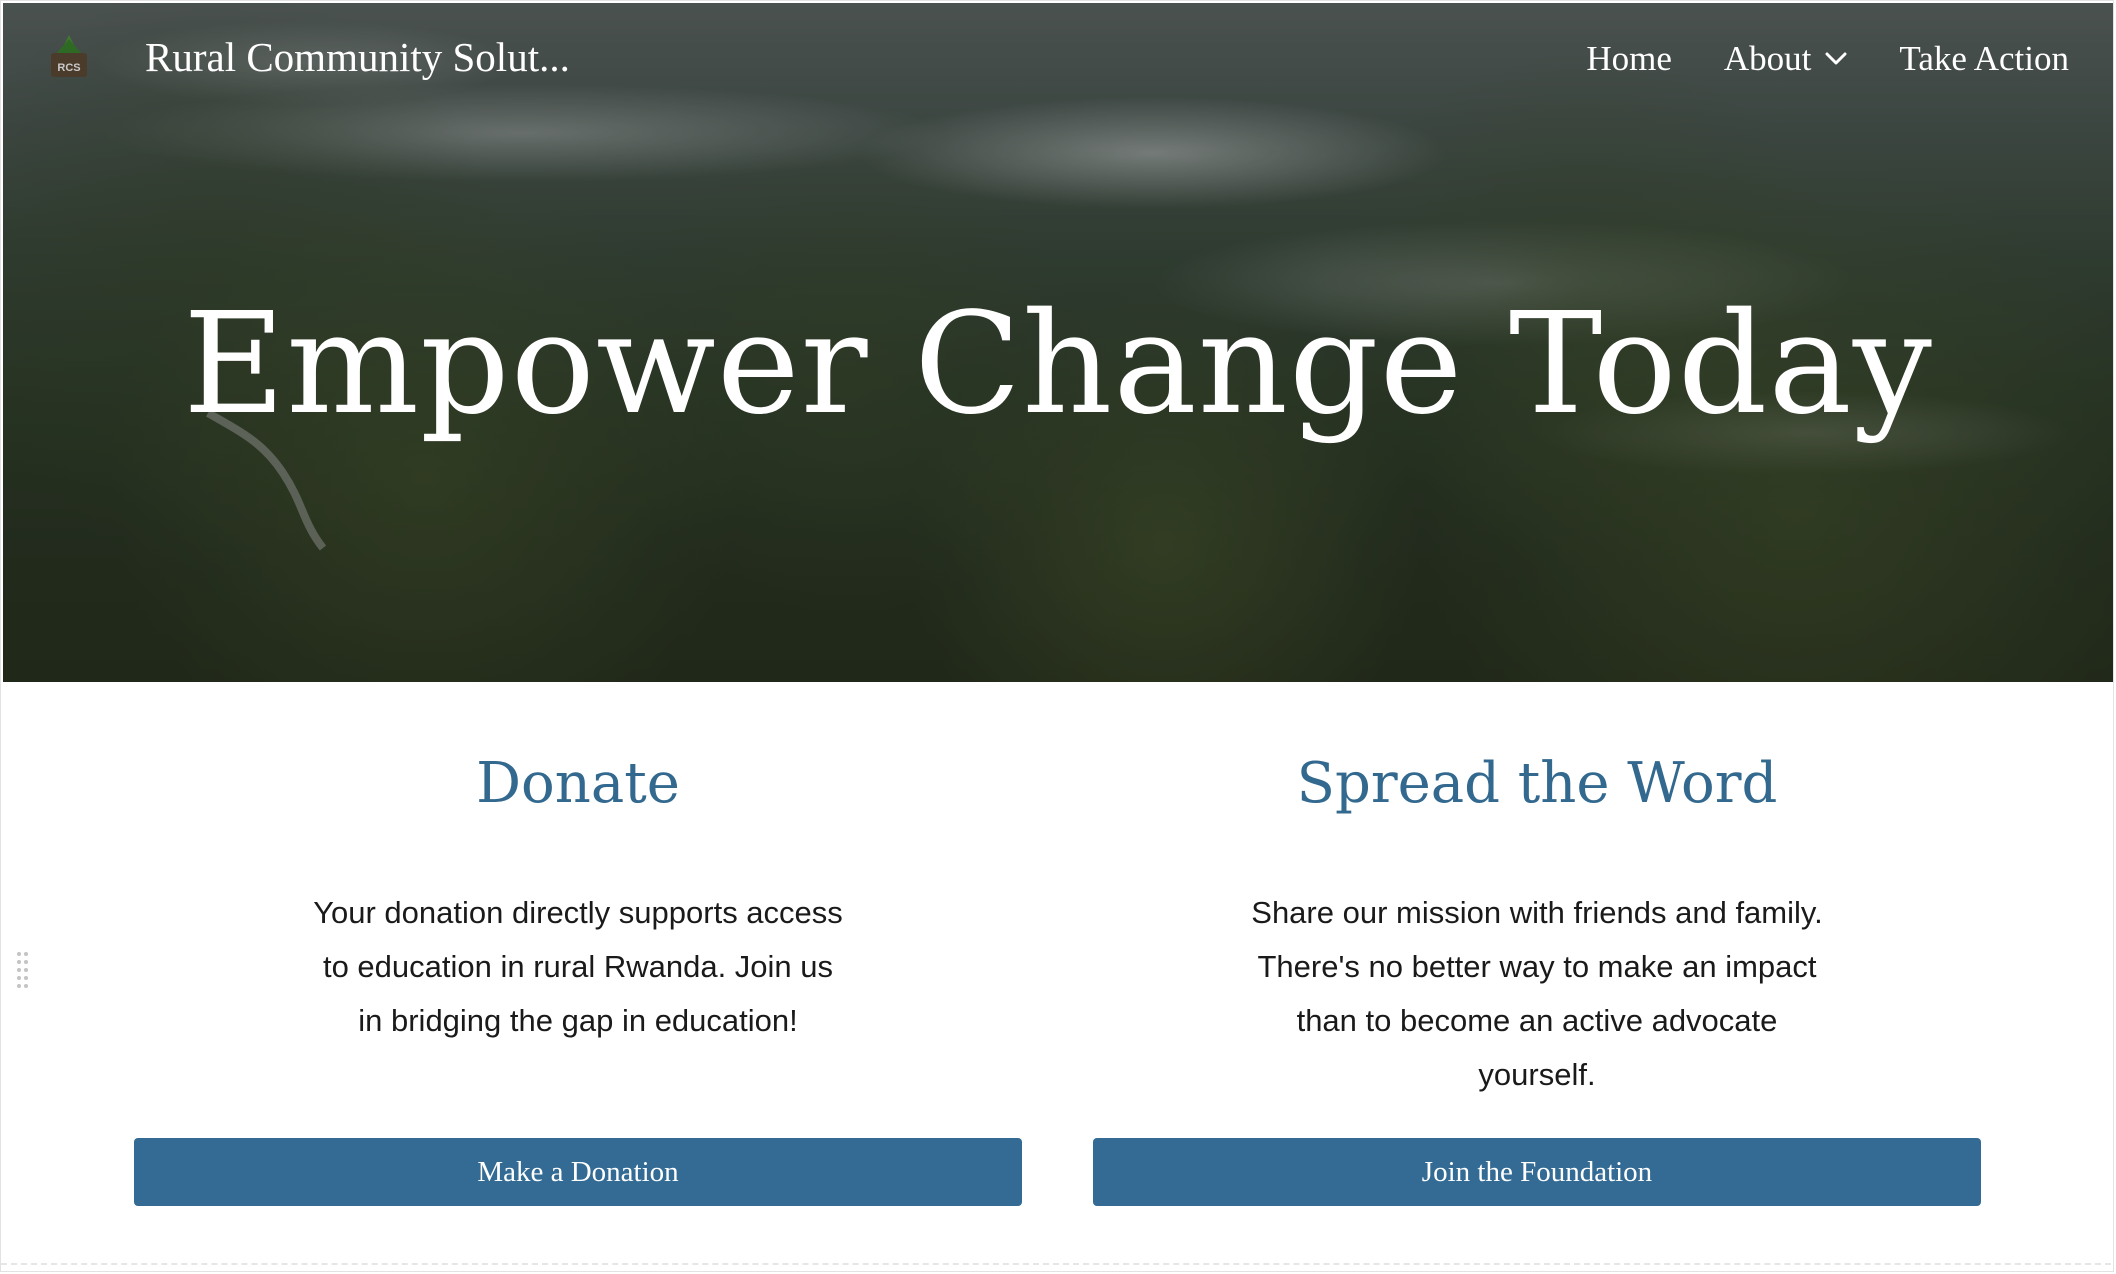  I want to click on nav-home-label: Home, so click(1629, 58).